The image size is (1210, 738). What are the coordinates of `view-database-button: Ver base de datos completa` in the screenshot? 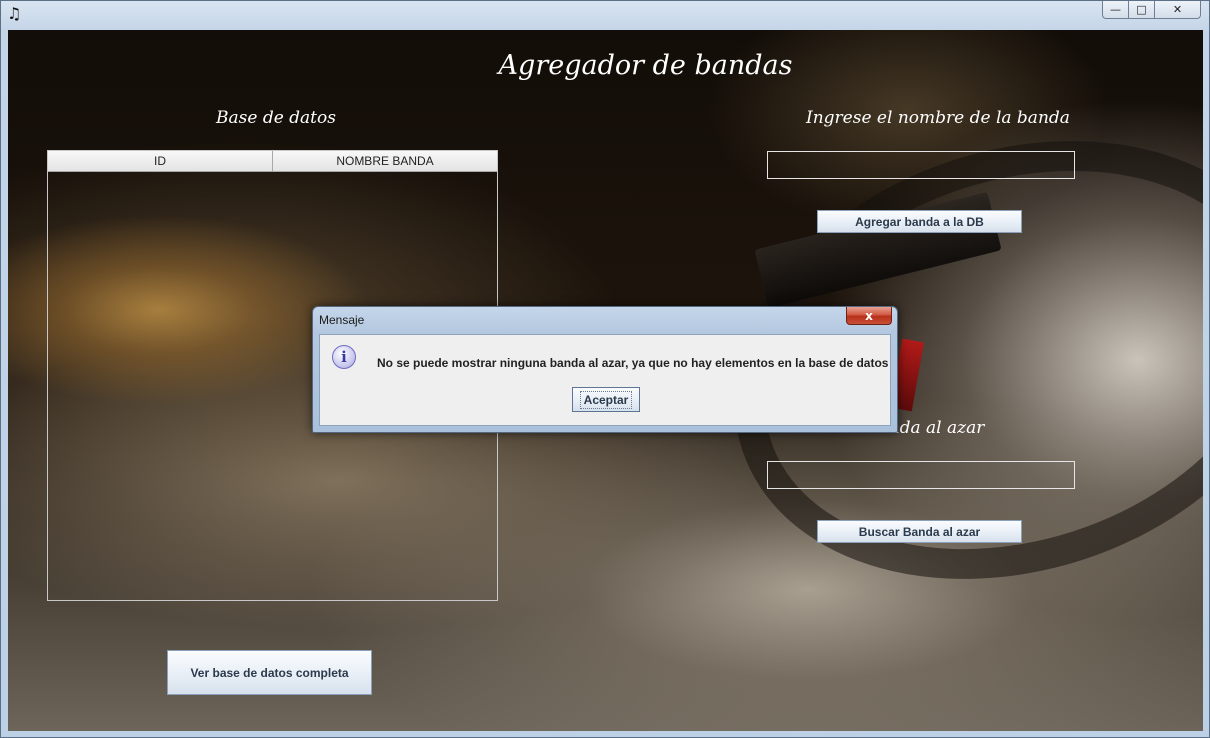 It's located at (269, 672).